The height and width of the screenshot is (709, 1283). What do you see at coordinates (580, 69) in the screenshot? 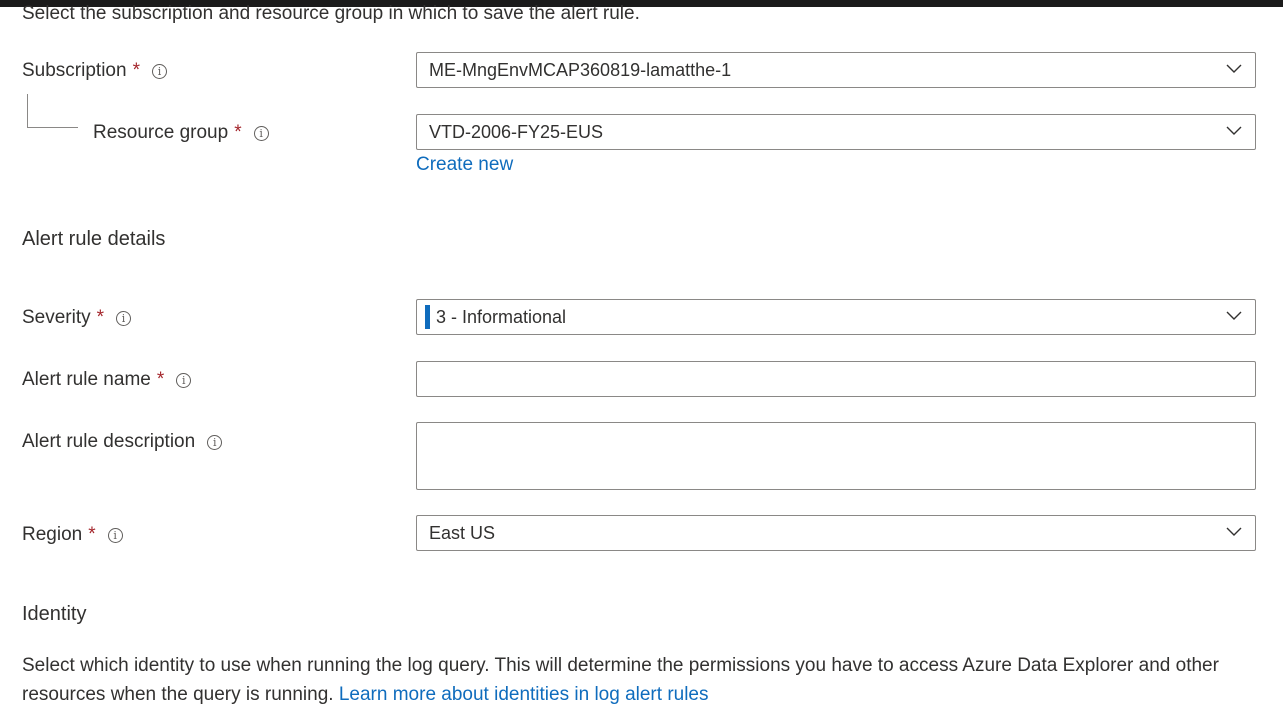
I see `subscription-value: ME-MngEnvMCAP360819-lamatthe-1` at bounding box center [580, 69].